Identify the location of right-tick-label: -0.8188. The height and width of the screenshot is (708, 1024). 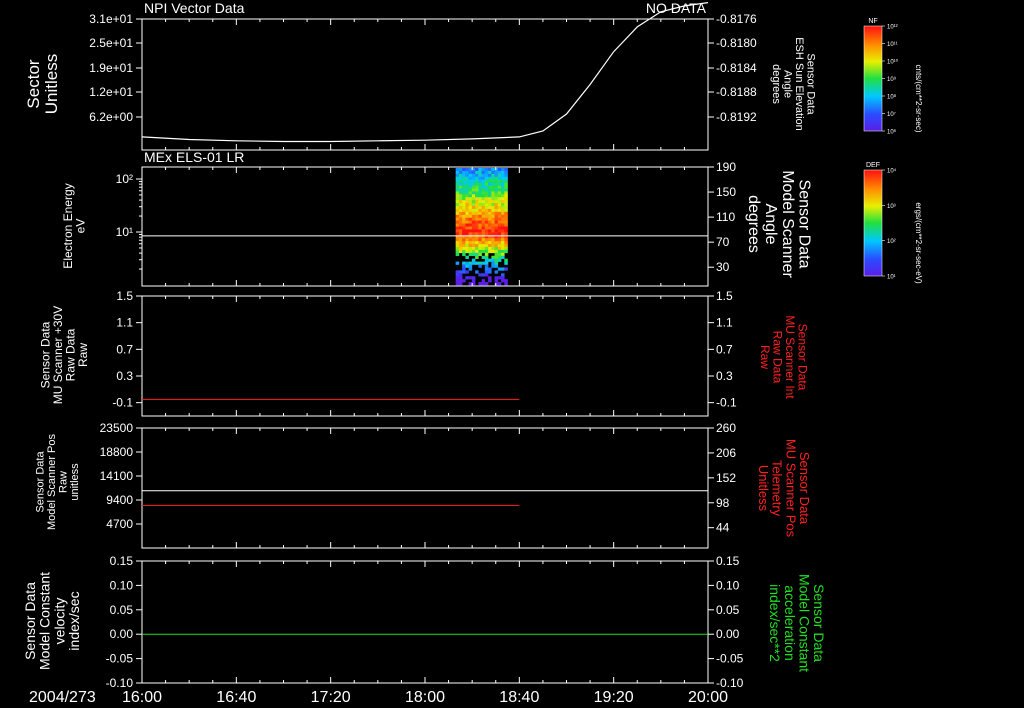
(736, 92).